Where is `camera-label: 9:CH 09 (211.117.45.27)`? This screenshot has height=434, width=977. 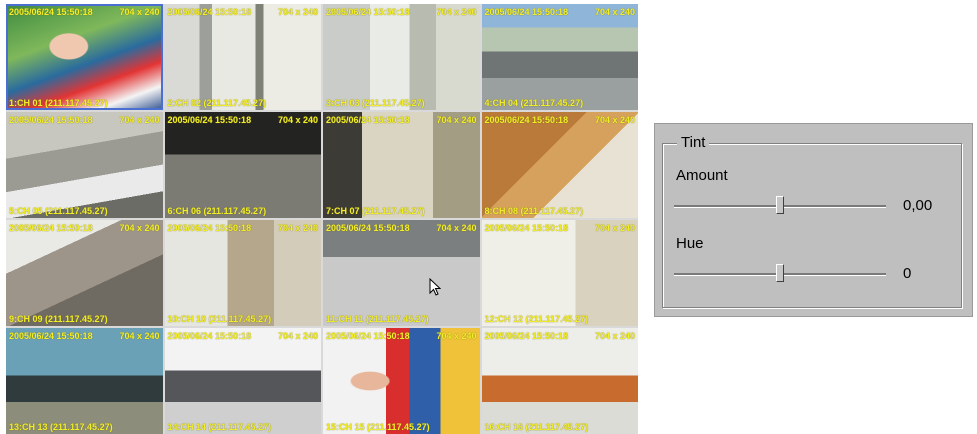 camera-label: 9:CH 09 (211.117.45.27) is located at coordinates (58, 319).